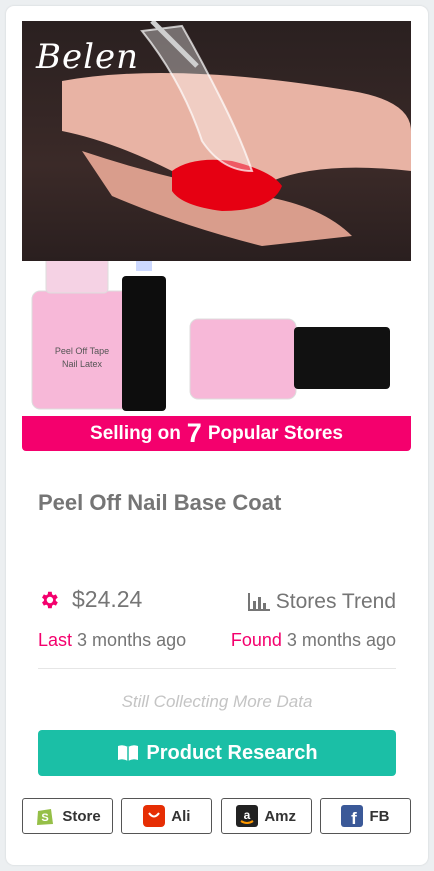 The image size is (434, 871). What do you see at coordinates (379, 816) in the screenshot?
I see `facebook-label: FB` at bounding box center [379, 816].